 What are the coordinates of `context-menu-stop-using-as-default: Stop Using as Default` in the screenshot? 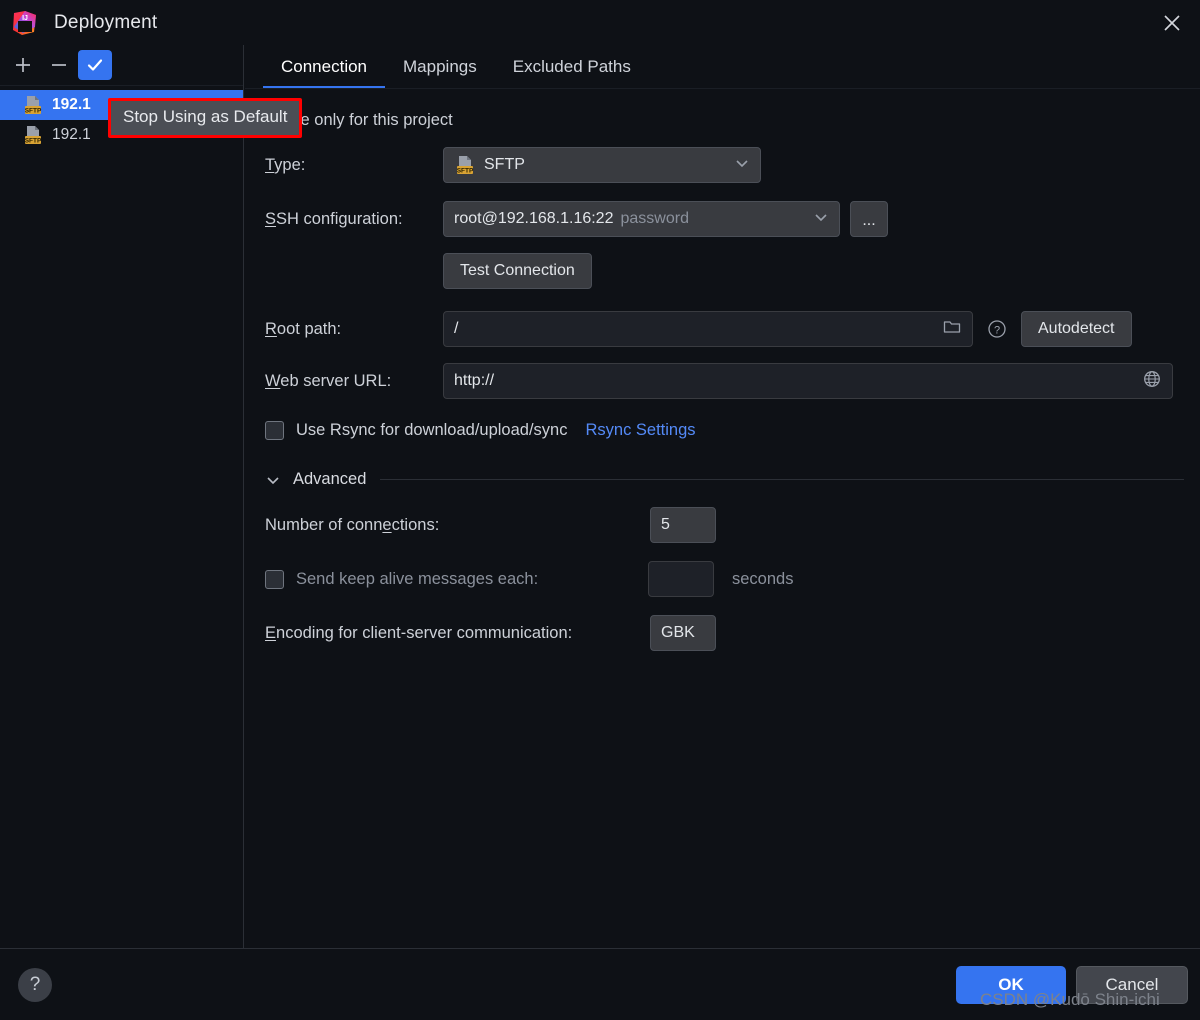 It's located at (205, 118).